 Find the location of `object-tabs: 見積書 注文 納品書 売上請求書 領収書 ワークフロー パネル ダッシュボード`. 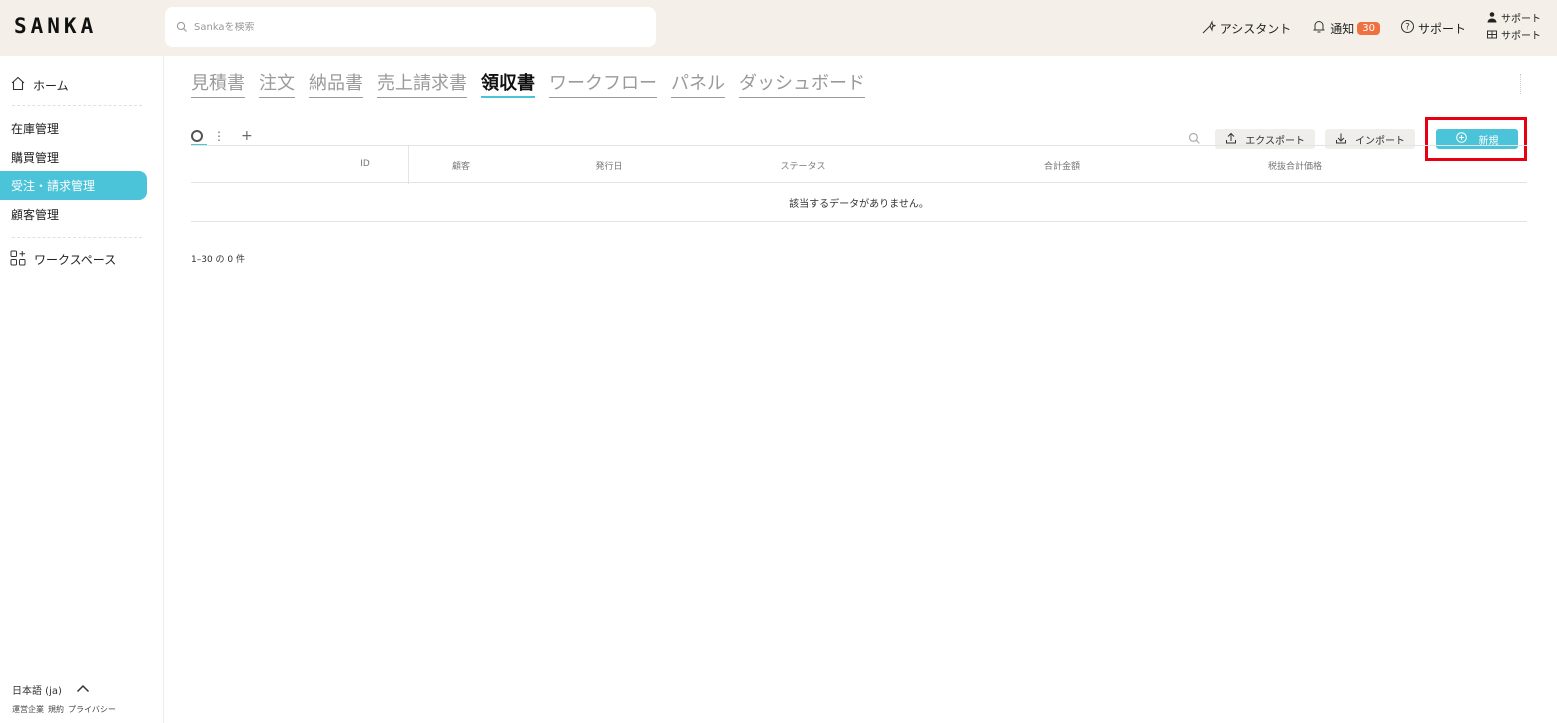

object-tabs: 見積書 注文 納品書 売上請求書 領収書 ワークフロー パネル ダッシュボード is located at coordinates (528, 85).